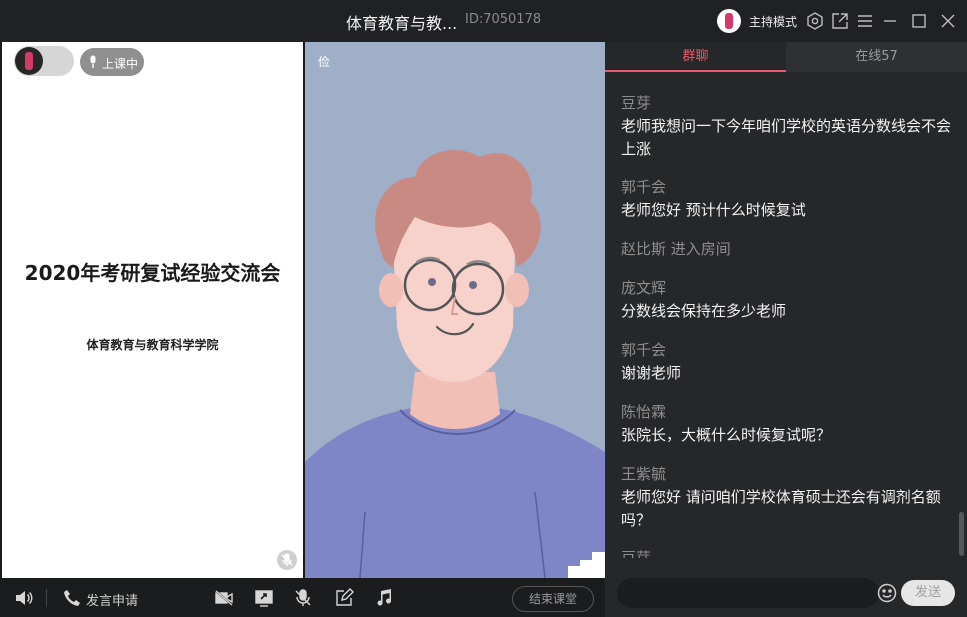 Image resolution: width=967 pixels, height=617 pixels. What do you see at coordinates (152, 345) in the screenshot?
I see `slide-subtitle: 体育教育与教育科学学院` at bounding box center [152, 345].